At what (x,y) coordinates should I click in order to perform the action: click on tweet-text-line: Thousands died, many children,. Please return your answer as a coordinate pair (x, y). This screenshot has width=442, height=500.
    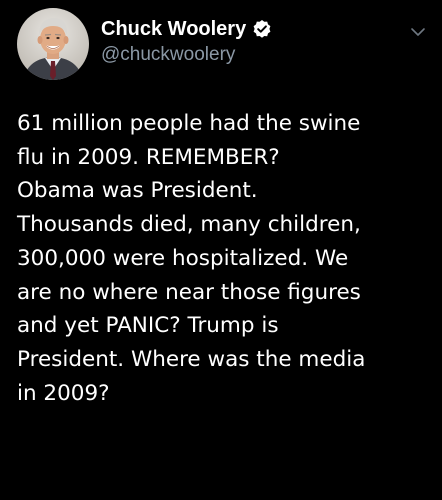
    Looking at the image, I should click on (189, 225).